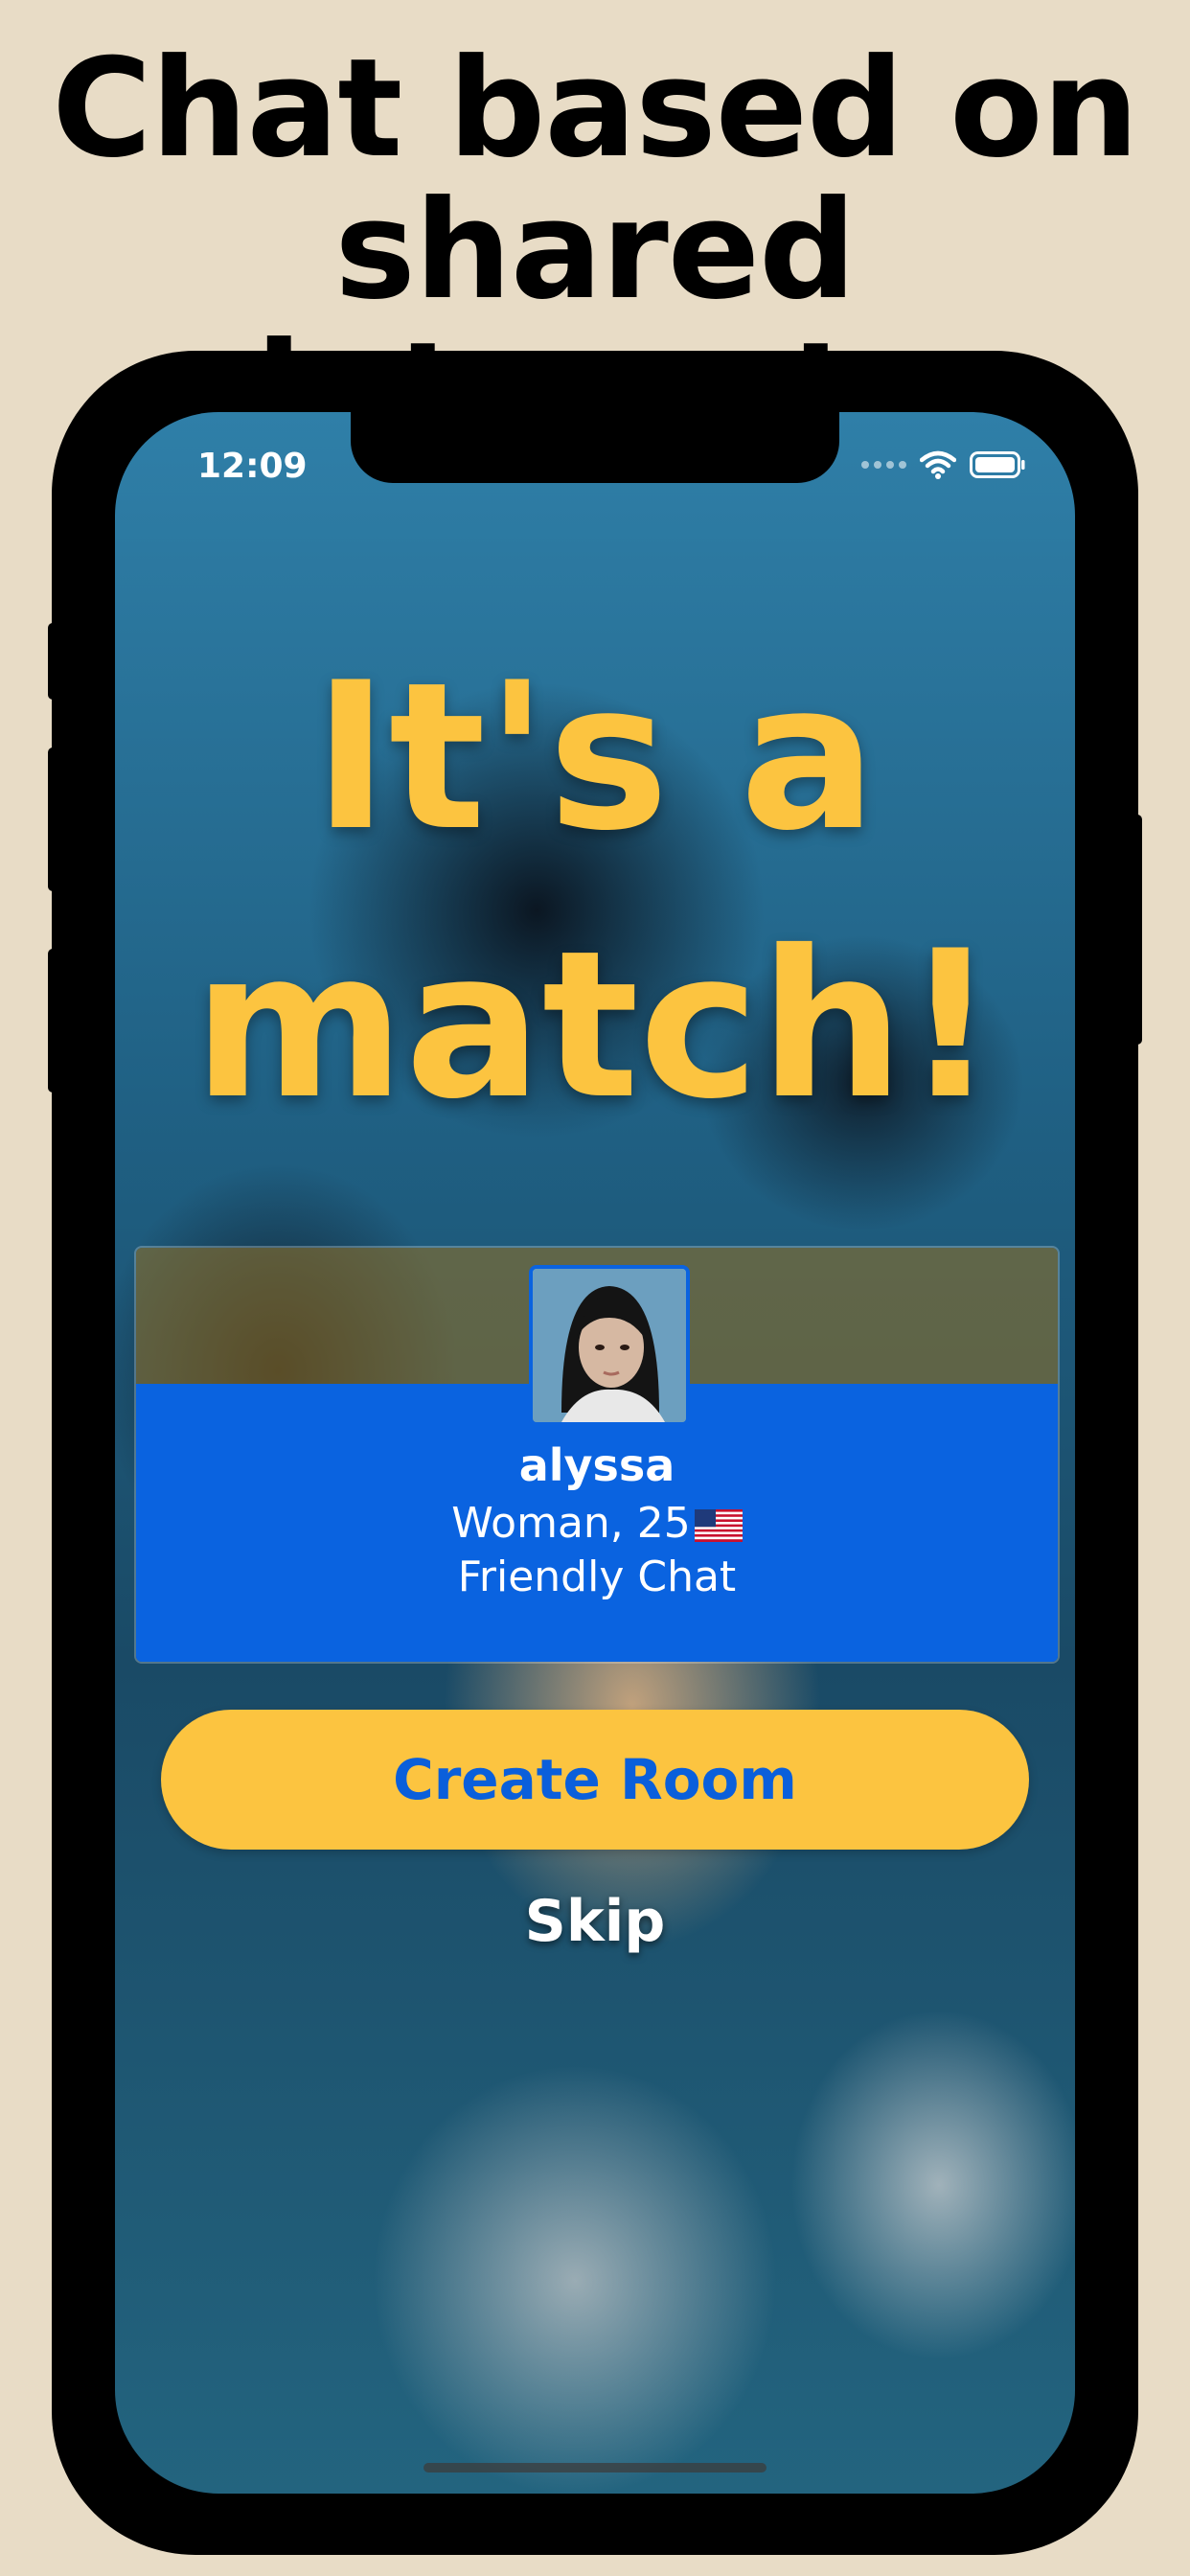 The height and width of the screenshot is (2576, 1190). Describe the element at coordinates (597, 1576) in the screenshot. I see `profile-interest: Friendly Chat` at that location.